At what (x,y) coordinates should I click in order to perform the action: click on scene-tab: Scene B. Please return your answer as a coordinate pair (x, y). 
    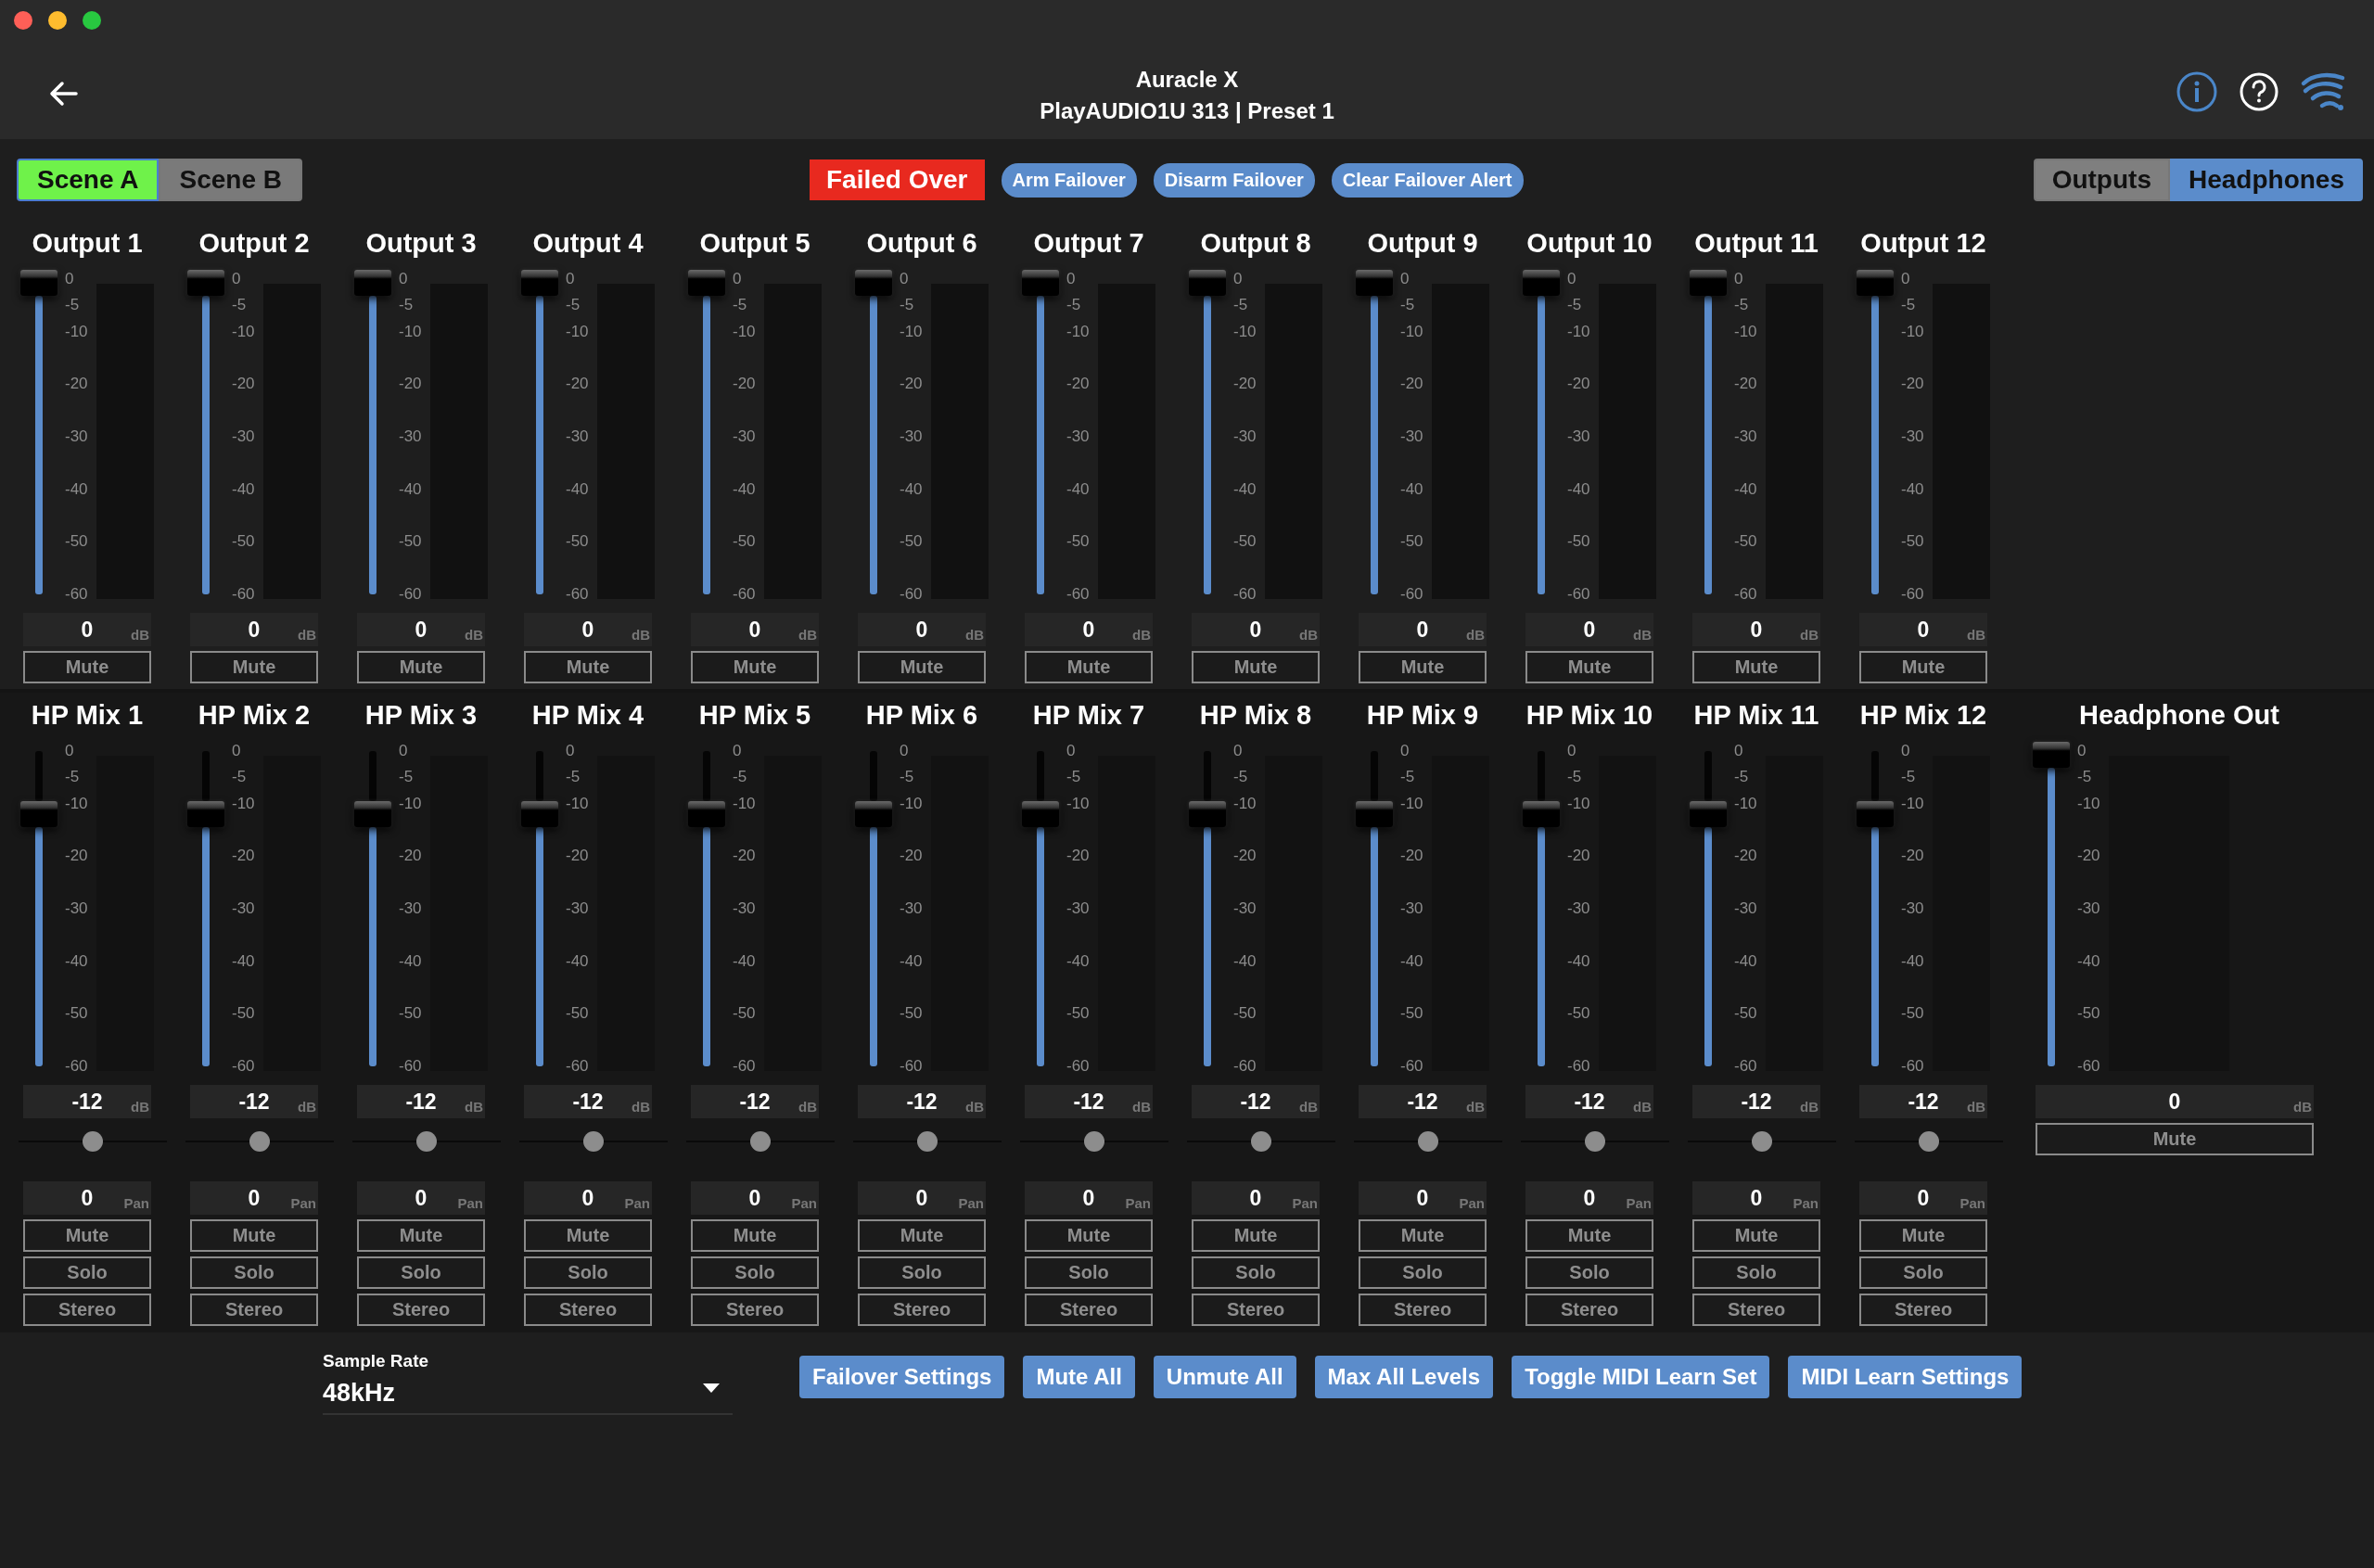
    Looking at the image, I should click on (230, 180).